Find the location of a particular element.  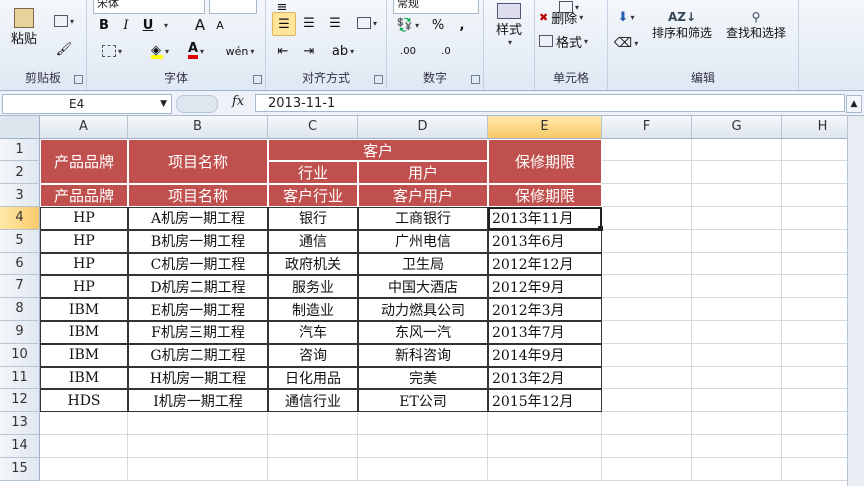

table-cell: 政府机关 is located at coordinates (313, 264).